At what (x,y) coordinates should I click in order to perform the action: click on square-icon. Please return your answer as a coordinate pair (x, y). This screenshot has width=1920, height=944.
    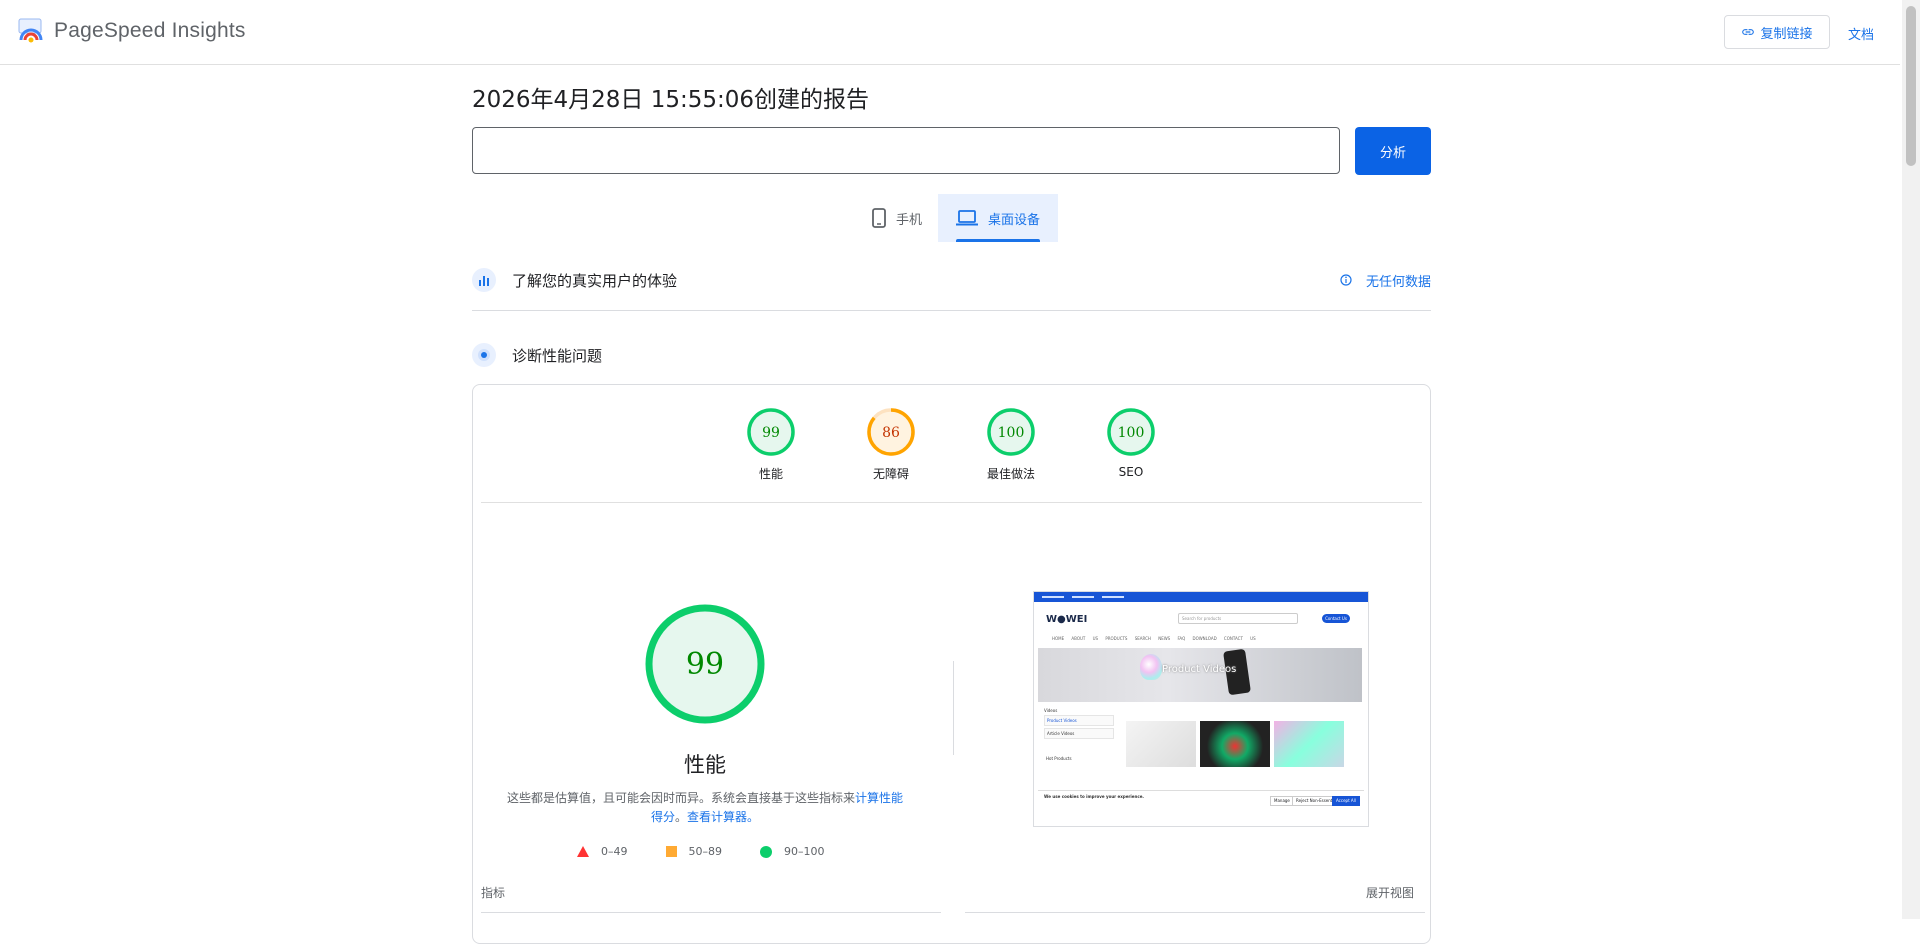
    Looking at the image, I should click on (671, 851).